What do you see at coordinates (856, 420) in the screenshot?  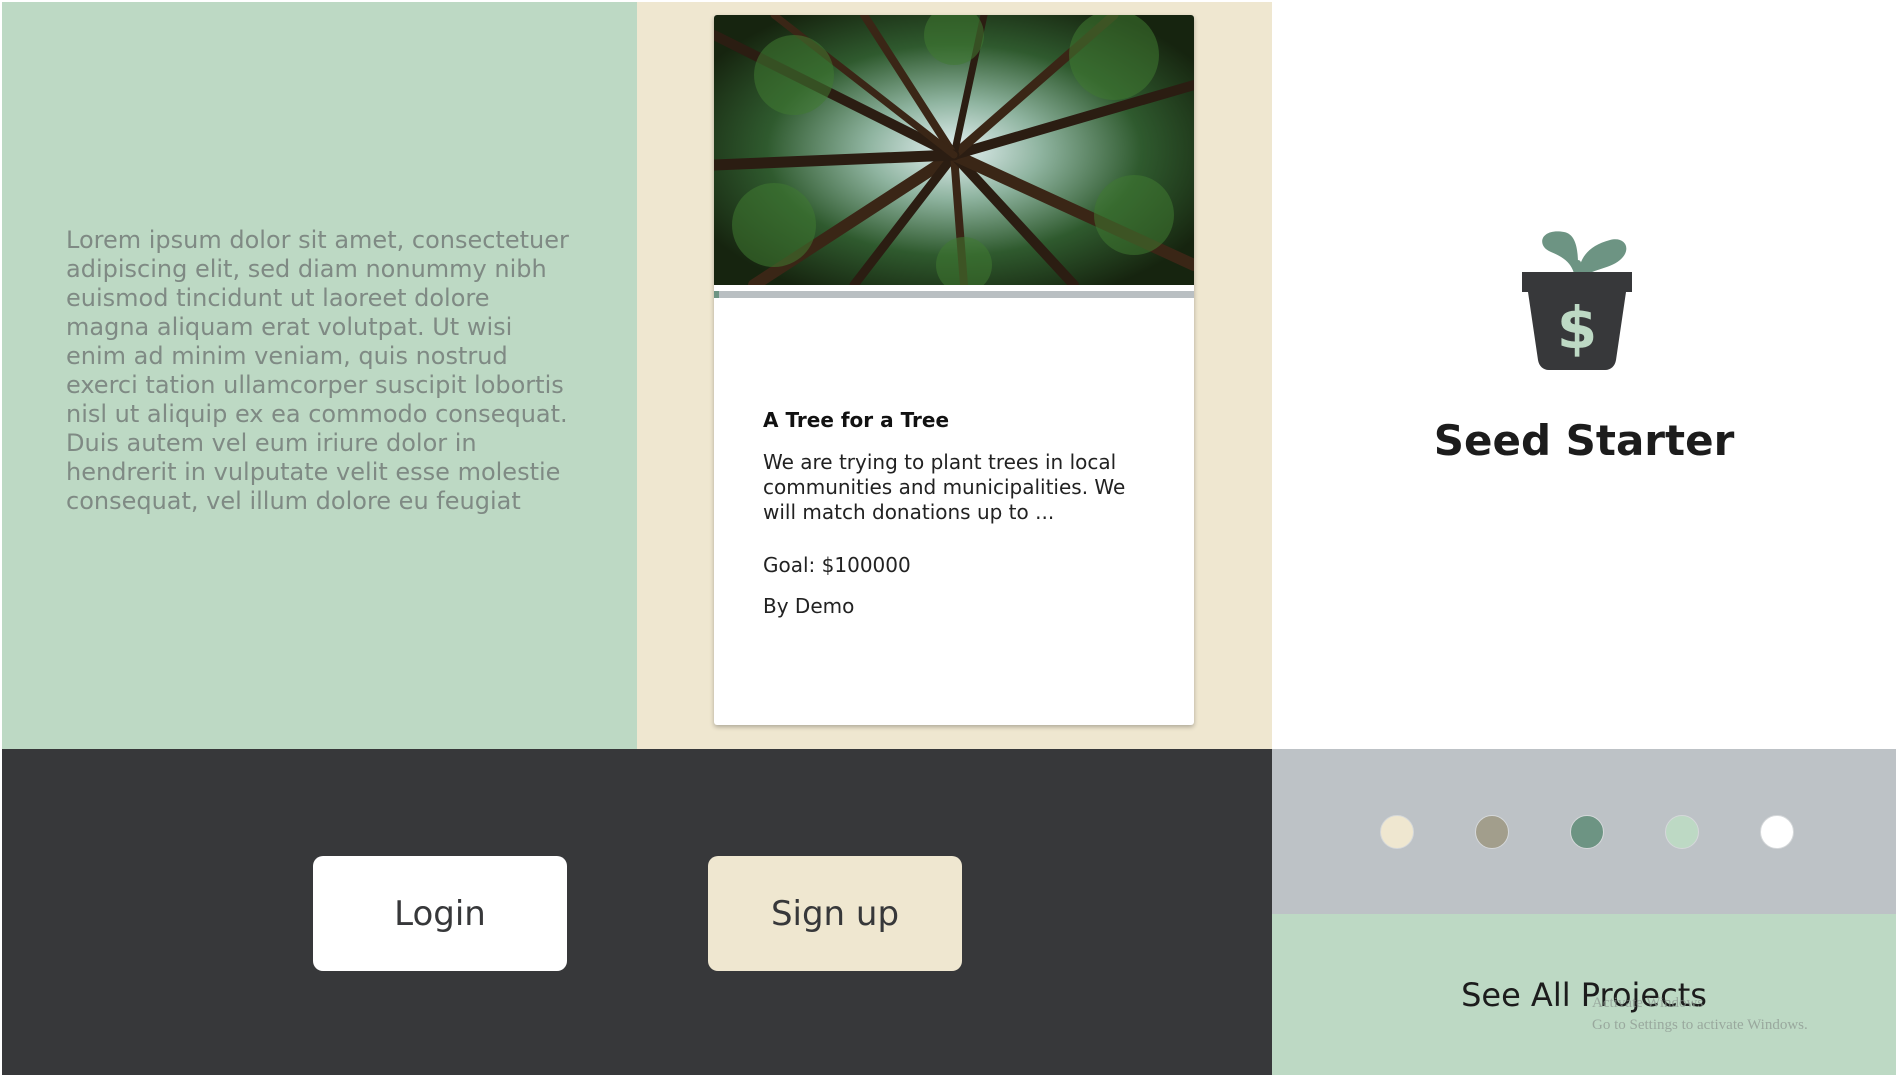 I see `project-title: A Tree for a Tree` at bounding box center [856, 420].